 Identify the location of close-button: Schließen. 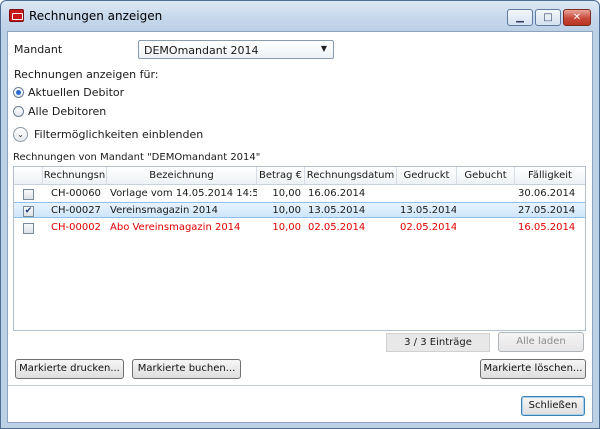
(553, 406).